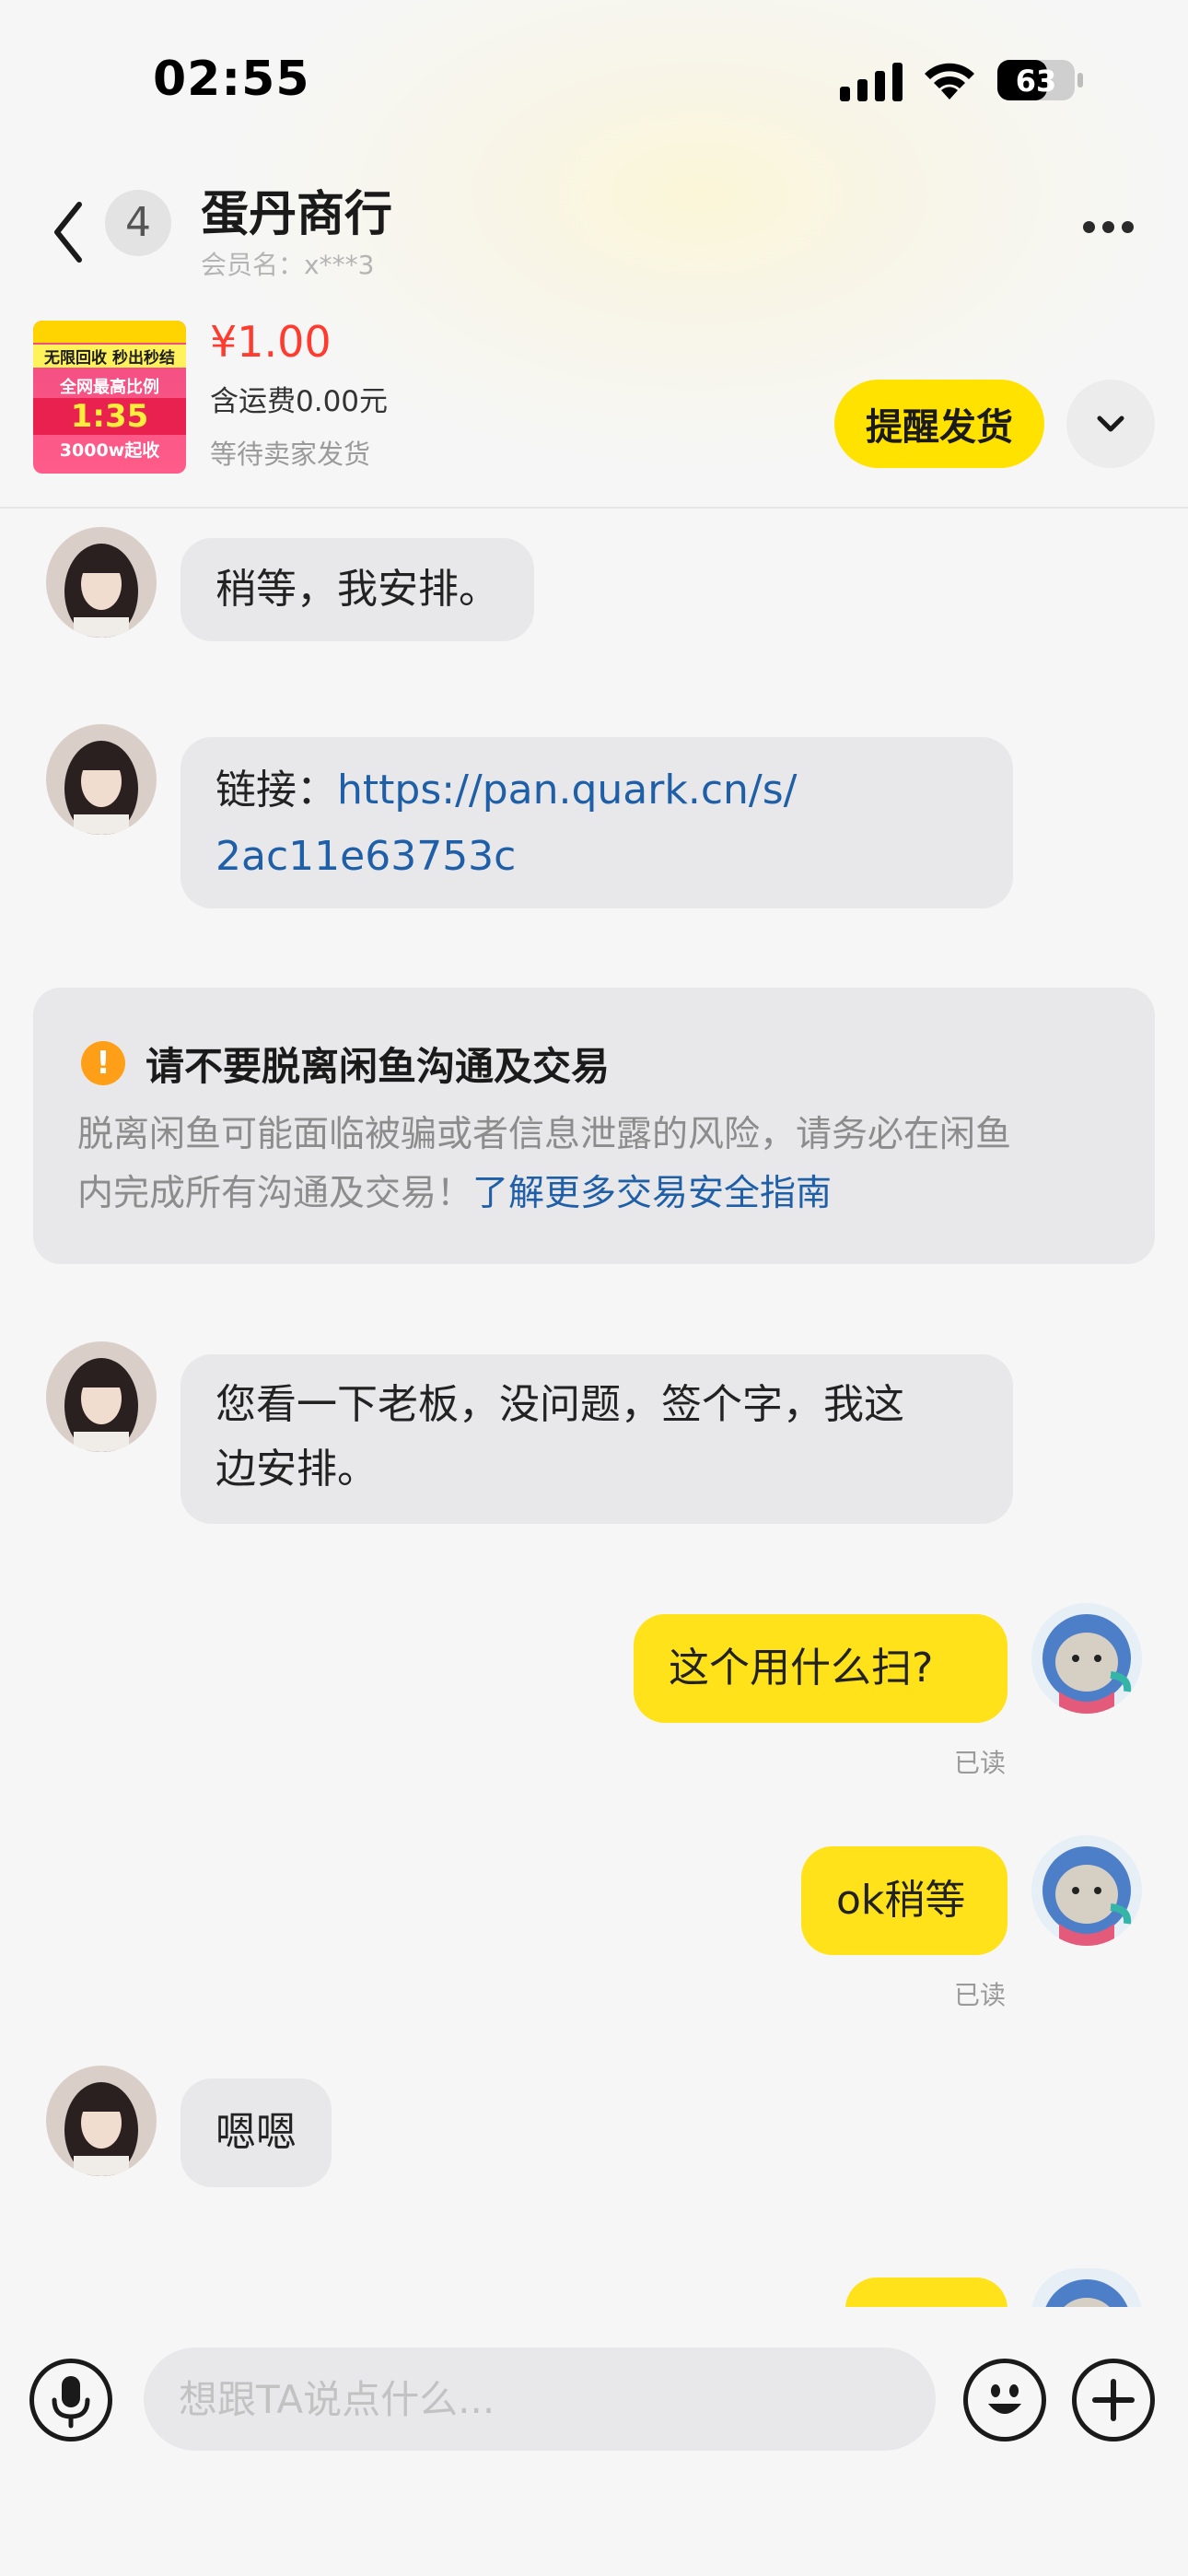  Describe the element at coordinates (109, 450) in the screenshot. I see `thumb-text: 3000w起收` at that location.